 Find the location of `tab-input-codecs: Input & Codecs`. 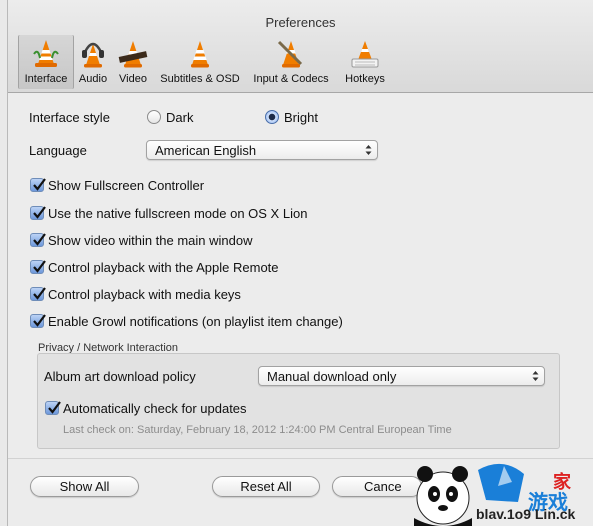

tab-input-codecs: Input & Codecs is located at coordinates (291, 62).